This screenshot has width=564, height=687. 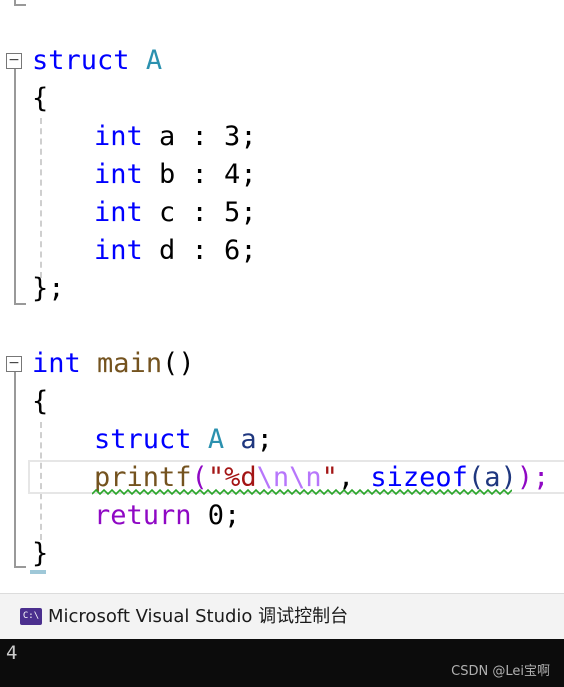 What do you see at coordinates (97, 61) in the screenshot?
I see `code-line-struct-header: struct A` at bounding box center [97, 61].